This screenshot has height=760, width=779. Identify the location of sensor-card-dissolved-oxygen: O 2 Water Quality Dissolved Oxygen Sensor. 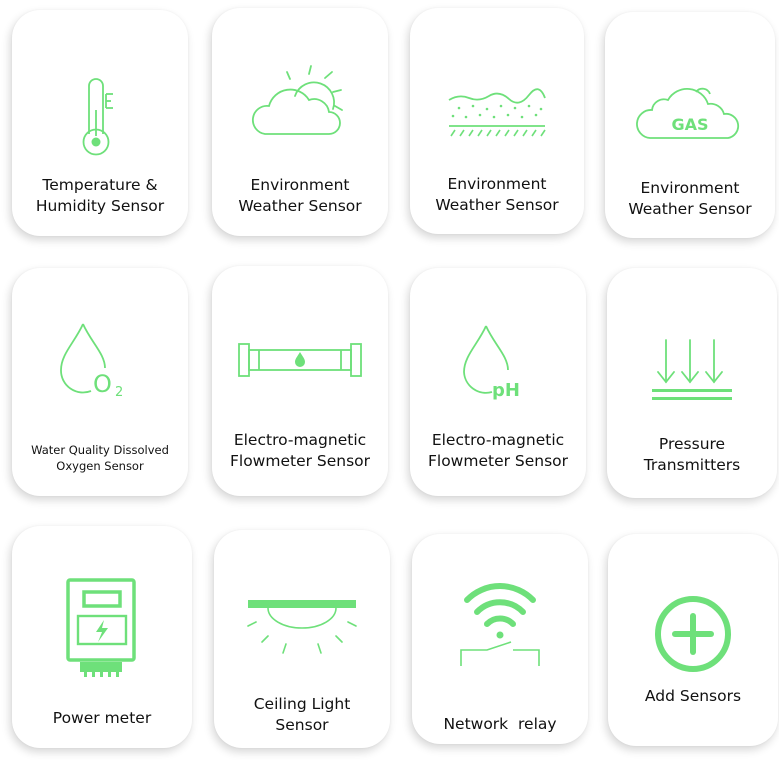
(100, 382).